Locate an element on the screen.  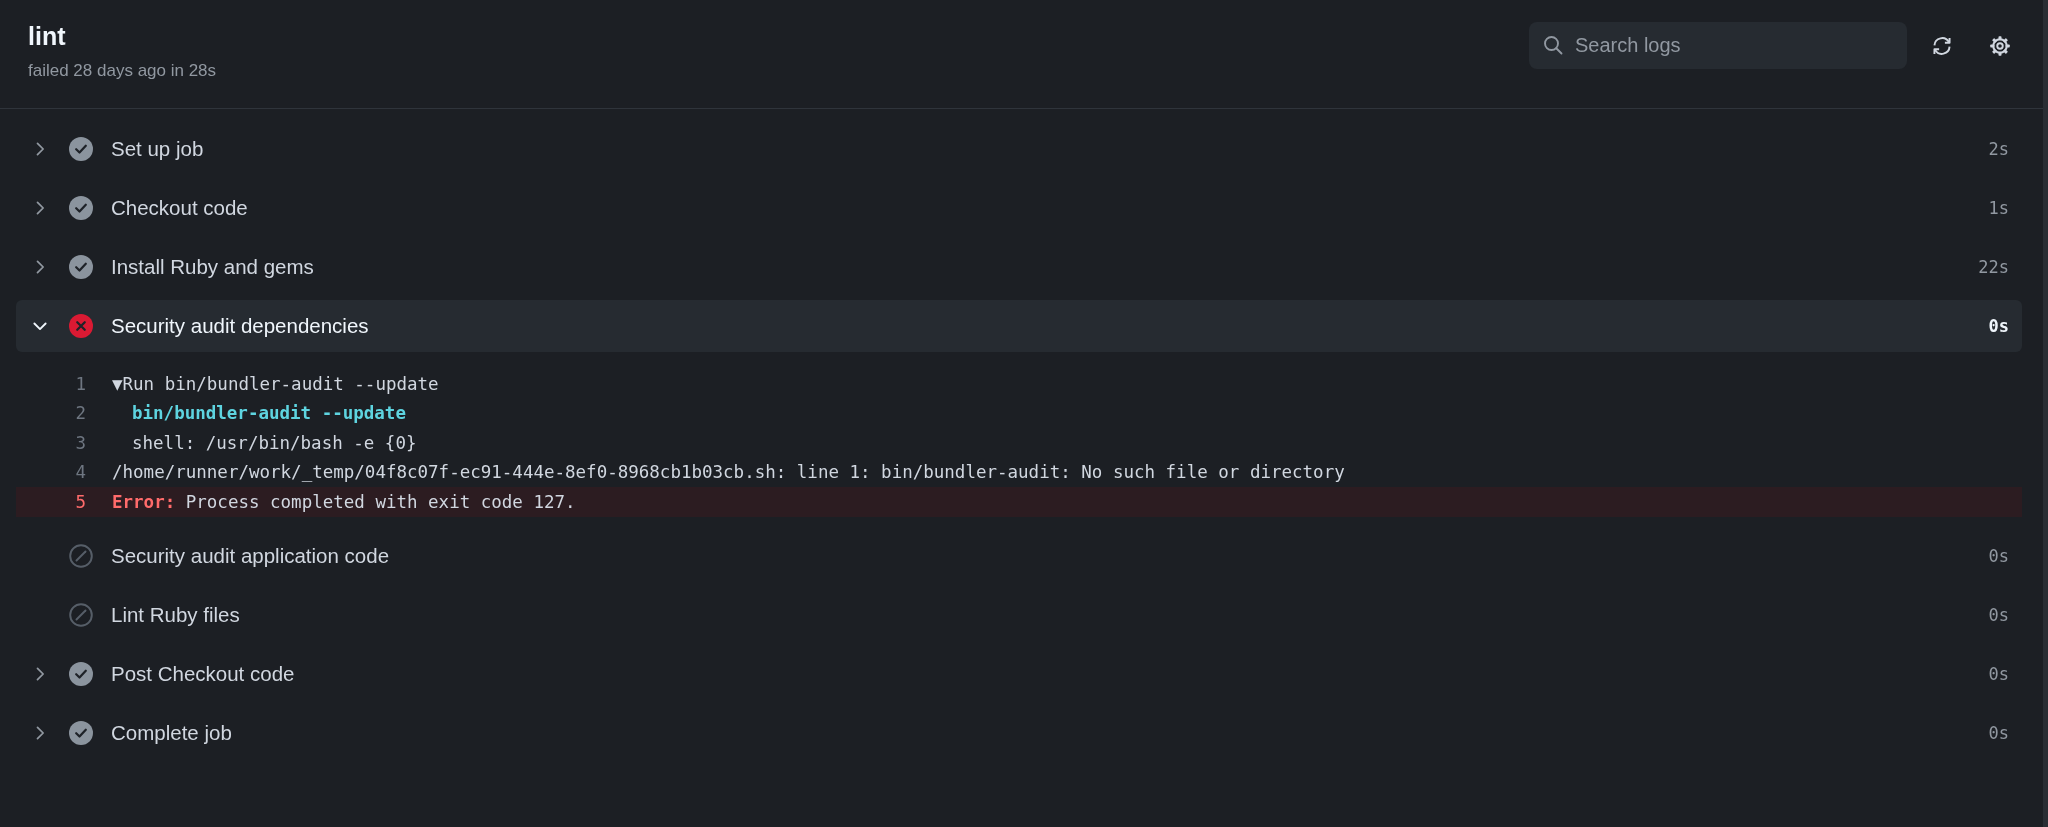
step-row: Set up job 2s is located at coordinates (1019, 148).